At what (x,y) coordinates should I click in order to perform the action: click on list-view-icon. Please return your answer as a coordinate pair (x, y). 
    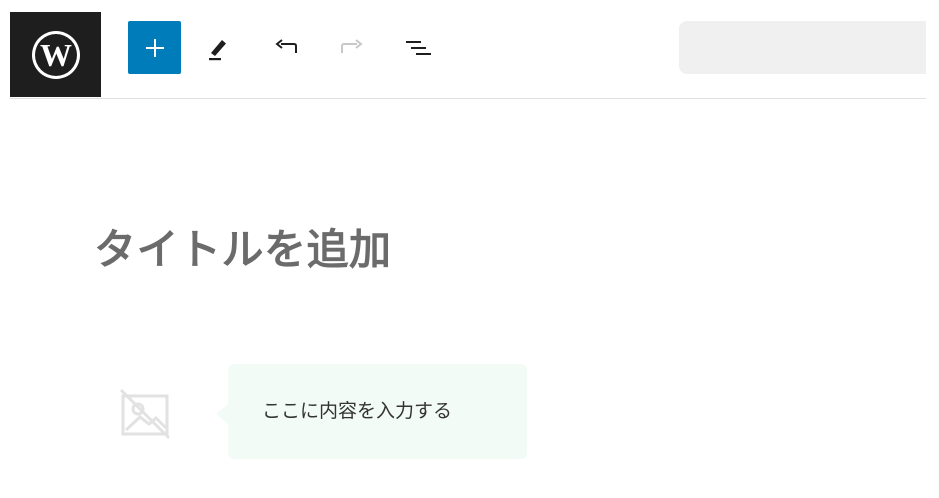
    Looking at the image, I should click on (418, 48).